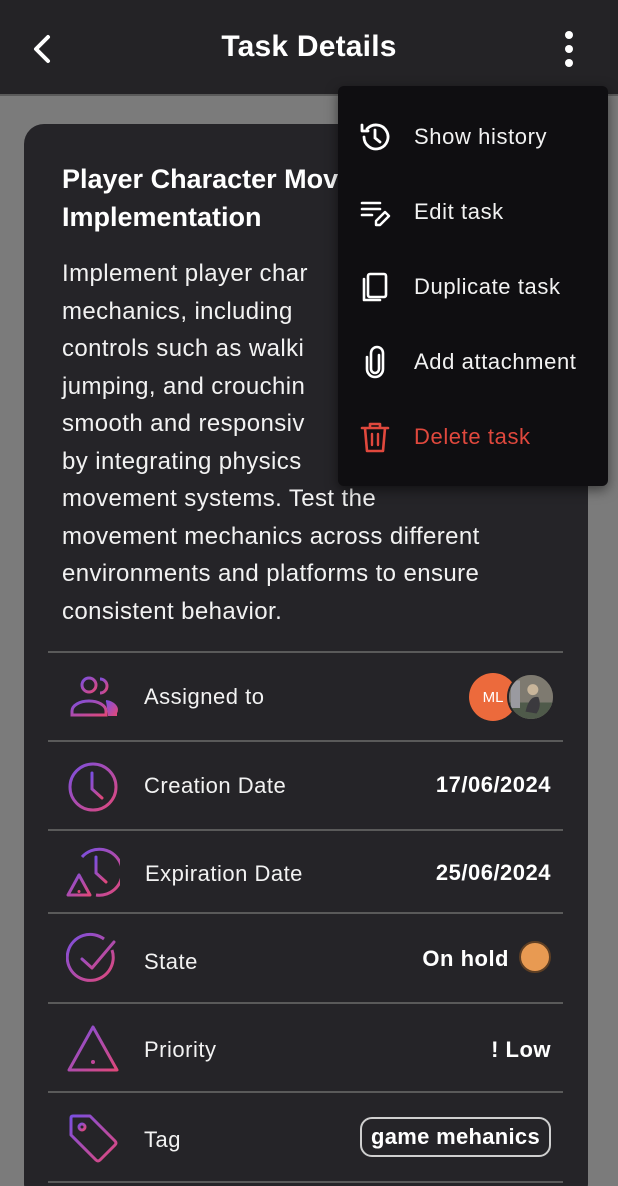 This screenshot has width=618, height=1186. Describe the element at coordinates (375, 287) in the screenshot. I see `copy-icon` at that location.